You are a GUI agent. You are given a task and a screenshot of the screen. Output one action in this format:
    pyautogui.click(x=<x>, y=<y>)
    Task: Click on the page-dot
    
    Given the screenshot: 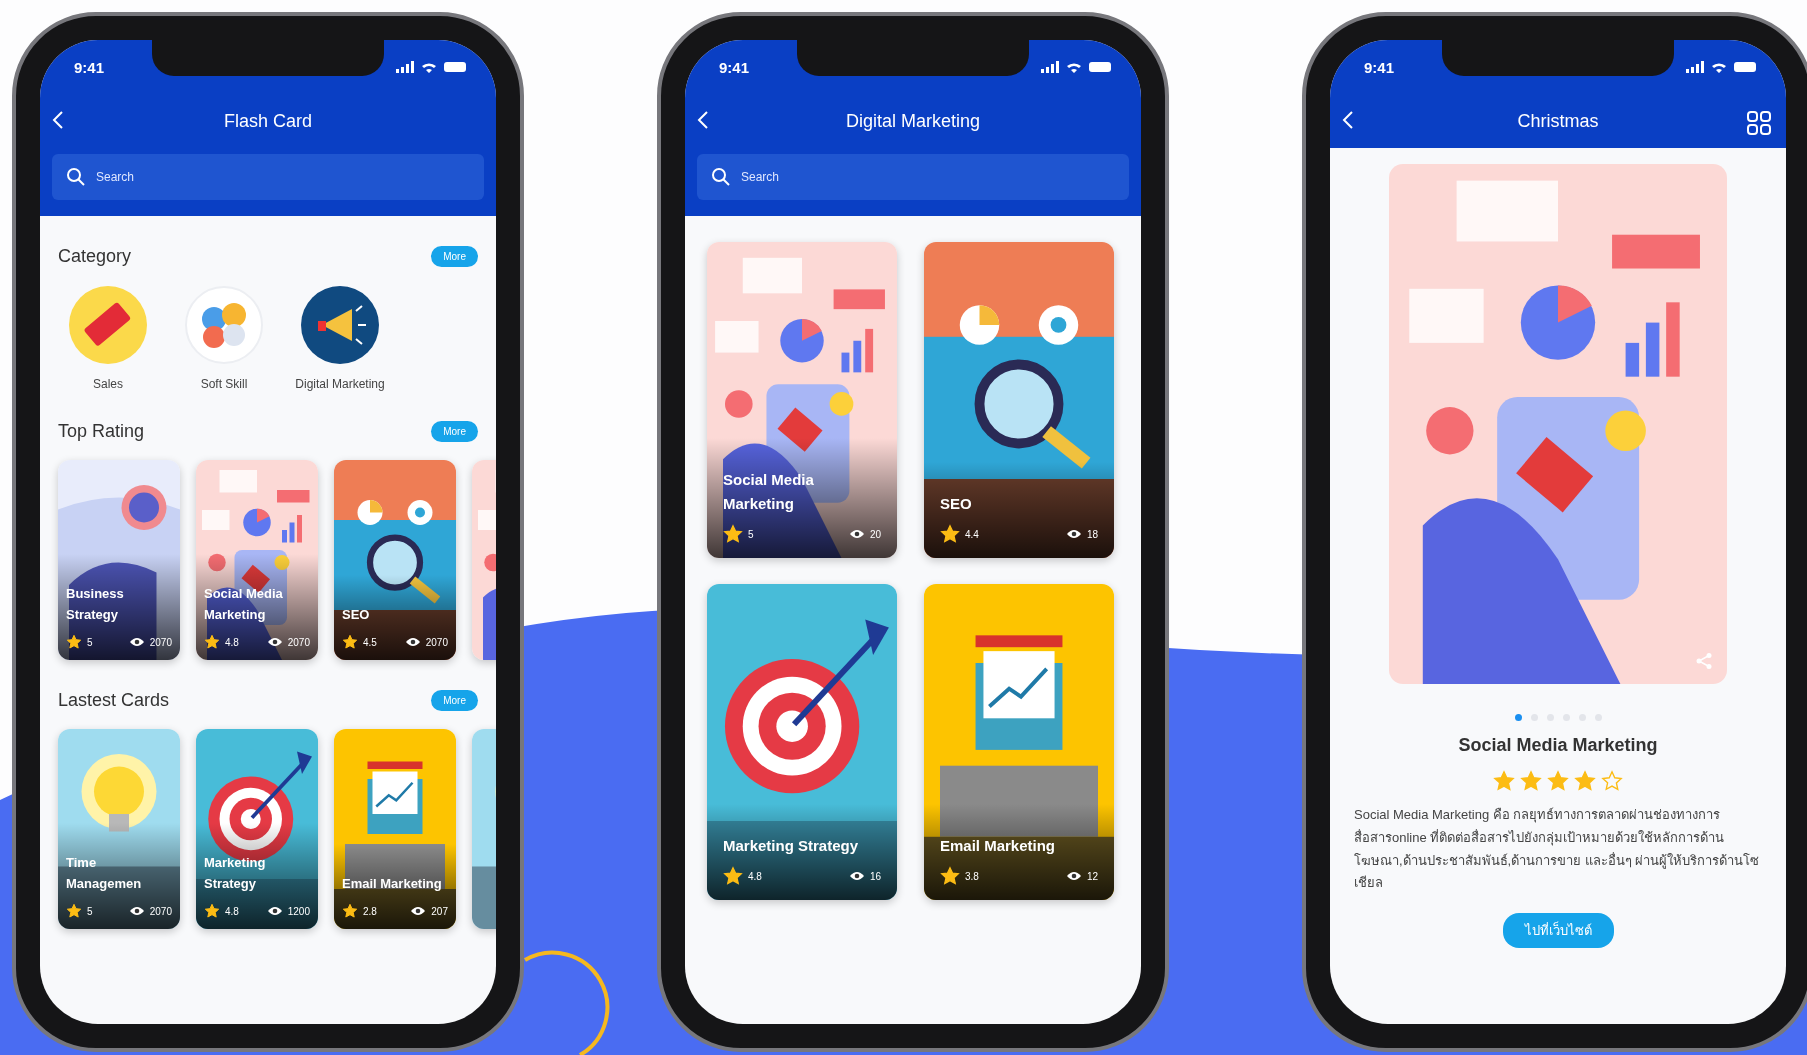 What is the action you would take?
    pyautogui.click(x=1518, y=717)
    